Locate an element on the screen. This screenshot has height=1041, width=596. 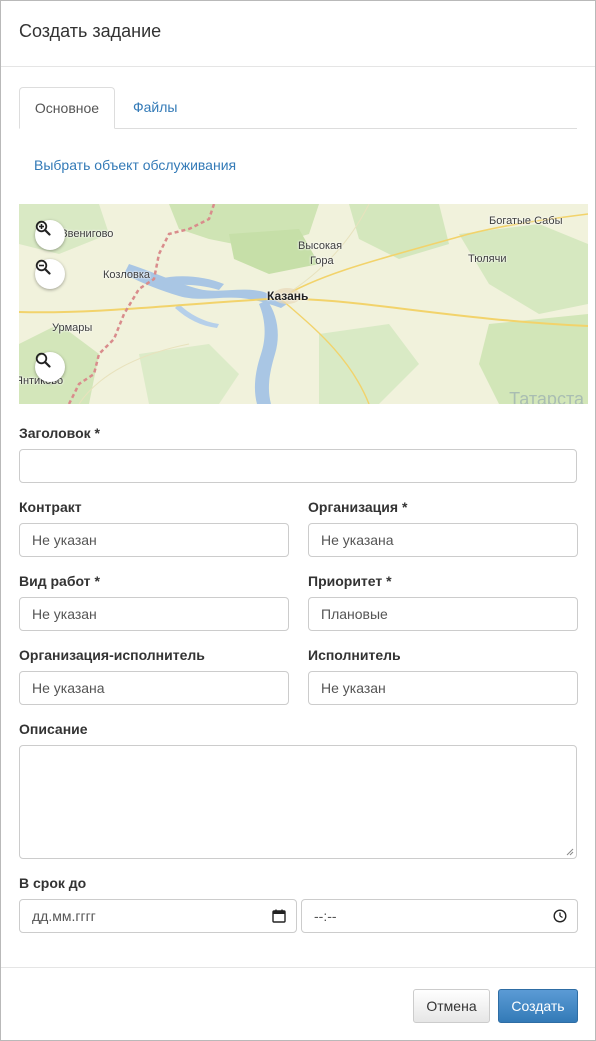
resize-handle-icon is located at coordinates (570, 852).